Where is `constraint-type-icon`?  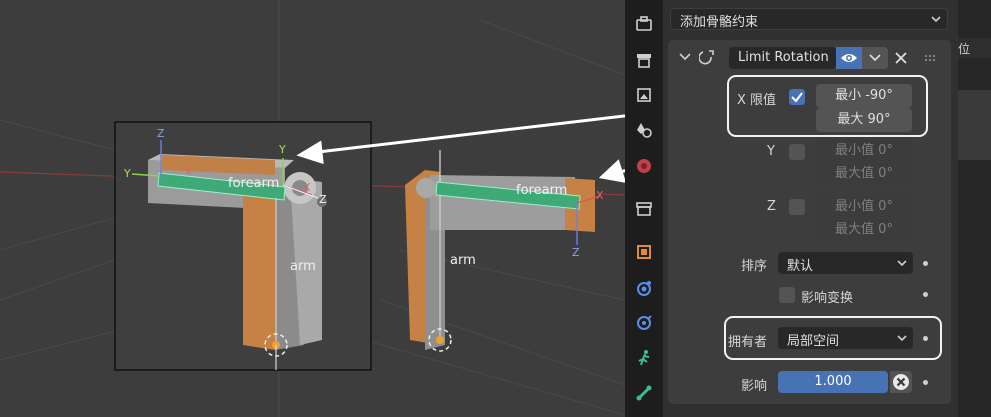 constraint-type-icon is located at coordinates (706, 57).